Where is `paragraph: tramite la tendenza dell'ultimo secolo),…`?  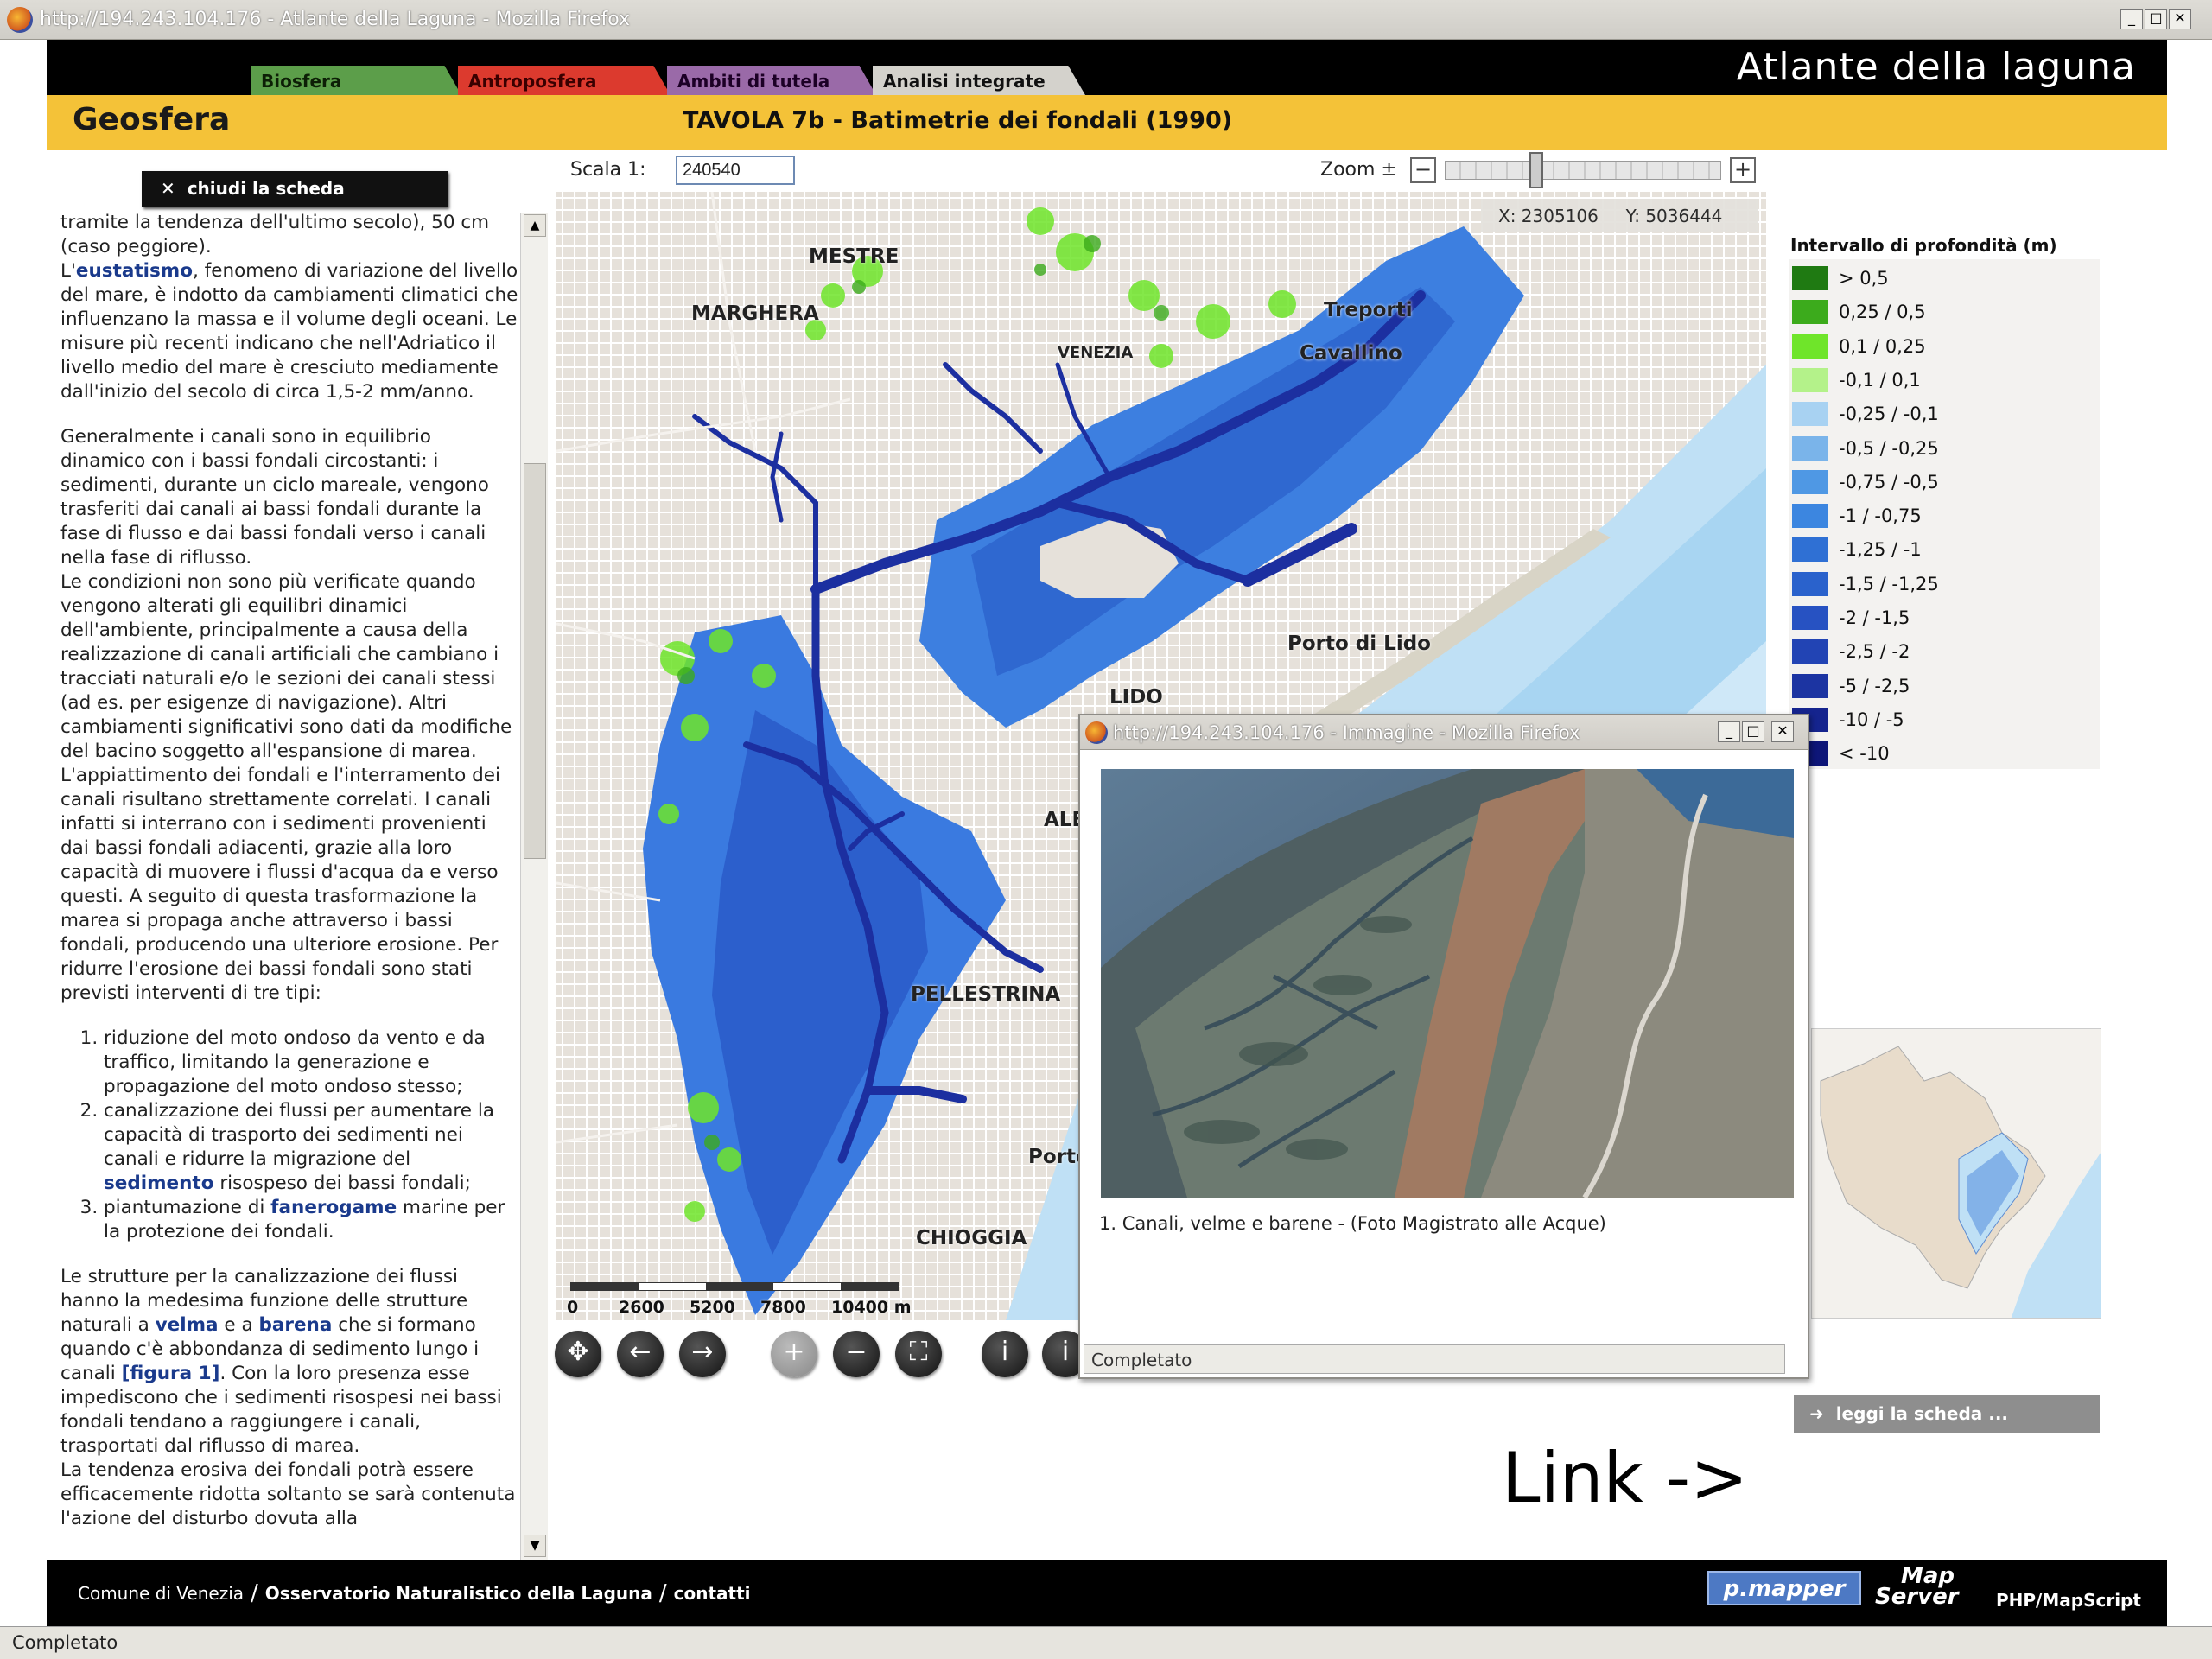
paragraph: tramite la tendenza dell'ultimo secolo),… is located at coordinates (289, 307).